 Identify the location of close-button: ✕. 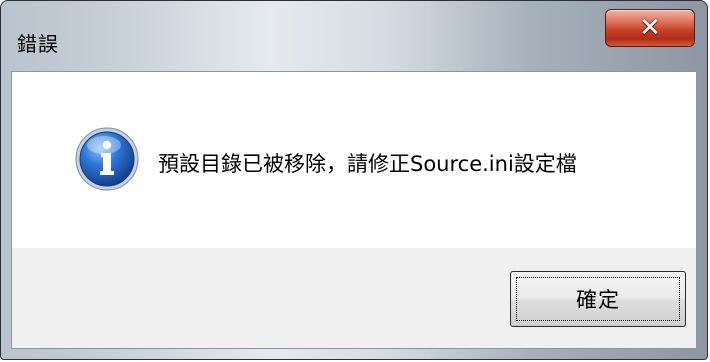
(650, 28).